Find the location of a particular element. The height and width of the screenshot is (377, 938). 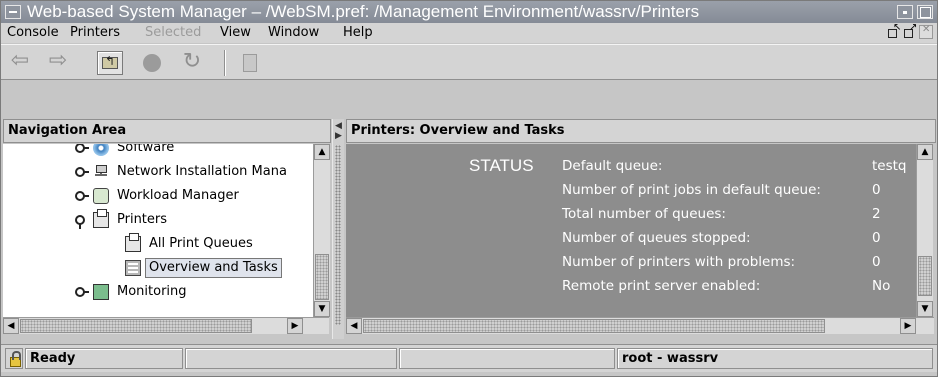

right-arrow-icon: ⇨ is located at coordinates (58, 60).